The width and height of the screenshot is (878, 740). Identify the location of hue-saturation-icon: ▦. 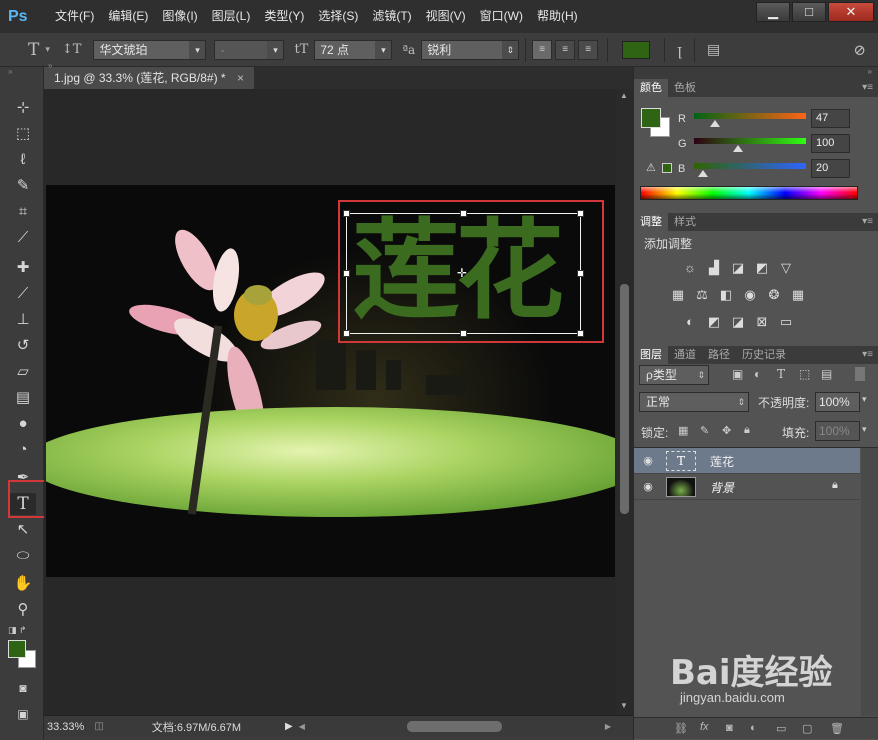
(678, 295).